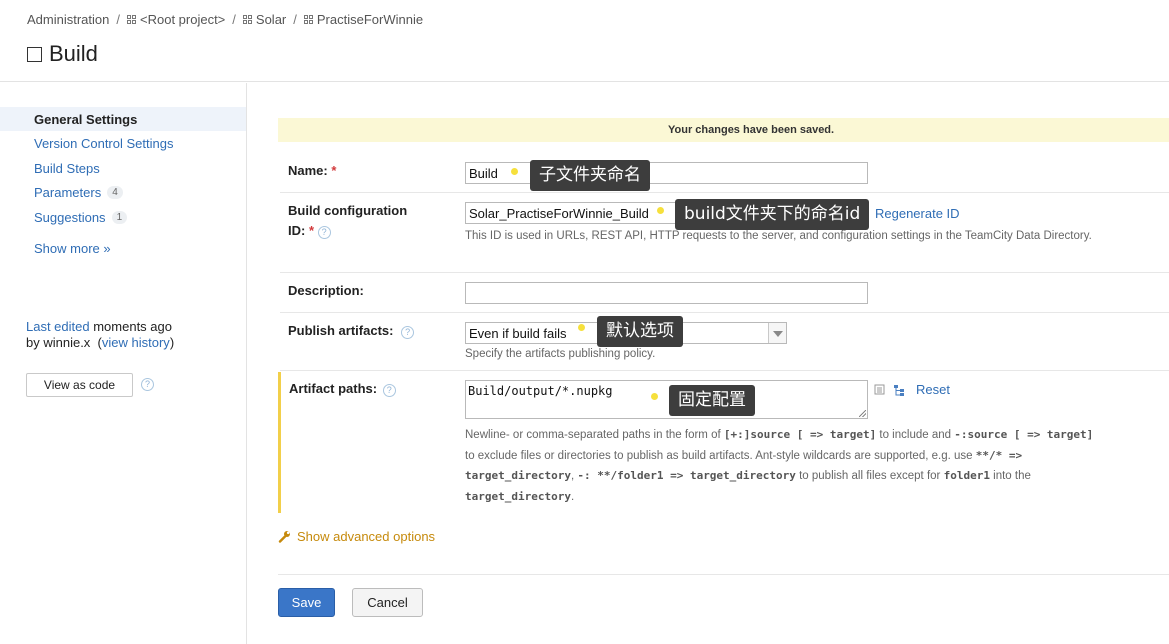 The width and height of the screenshot is (1169, 644). What do you see at coordinates (284, 537) in the screenshot?
I see `wrench-icon` at bounding box center [284, 537].